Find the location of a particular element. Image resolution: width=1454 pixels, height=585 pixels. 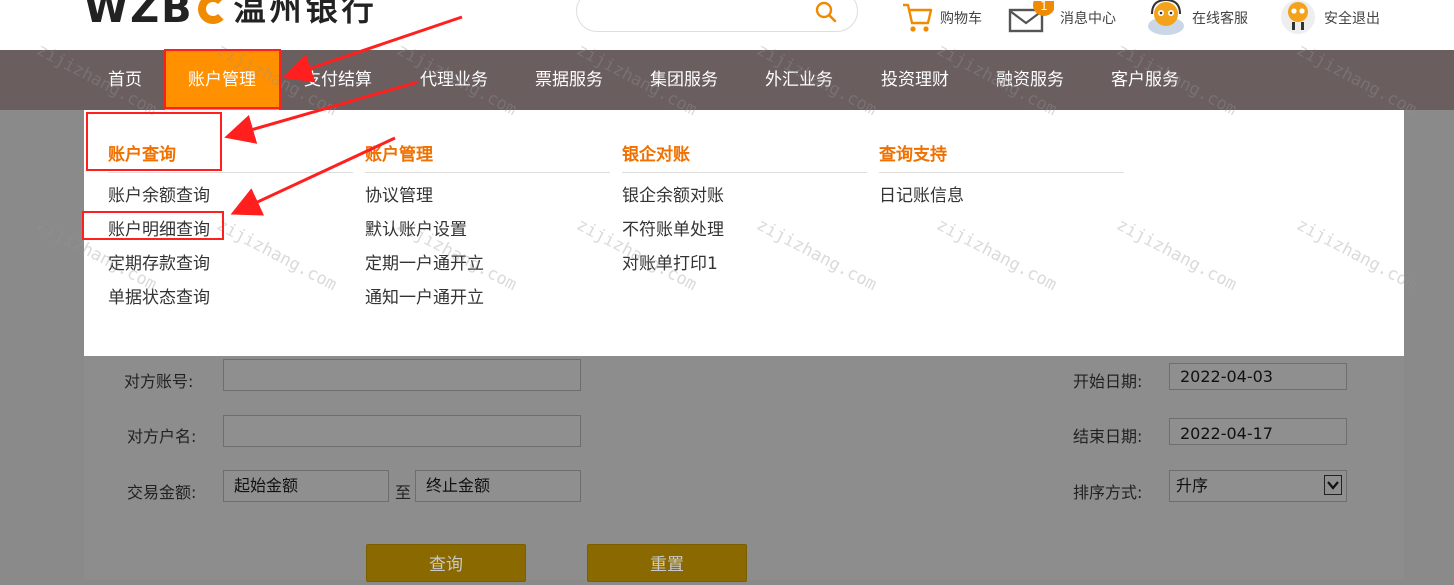

nav-item-payment-settlement: 支付结算 is located at coordinates (338, 80).